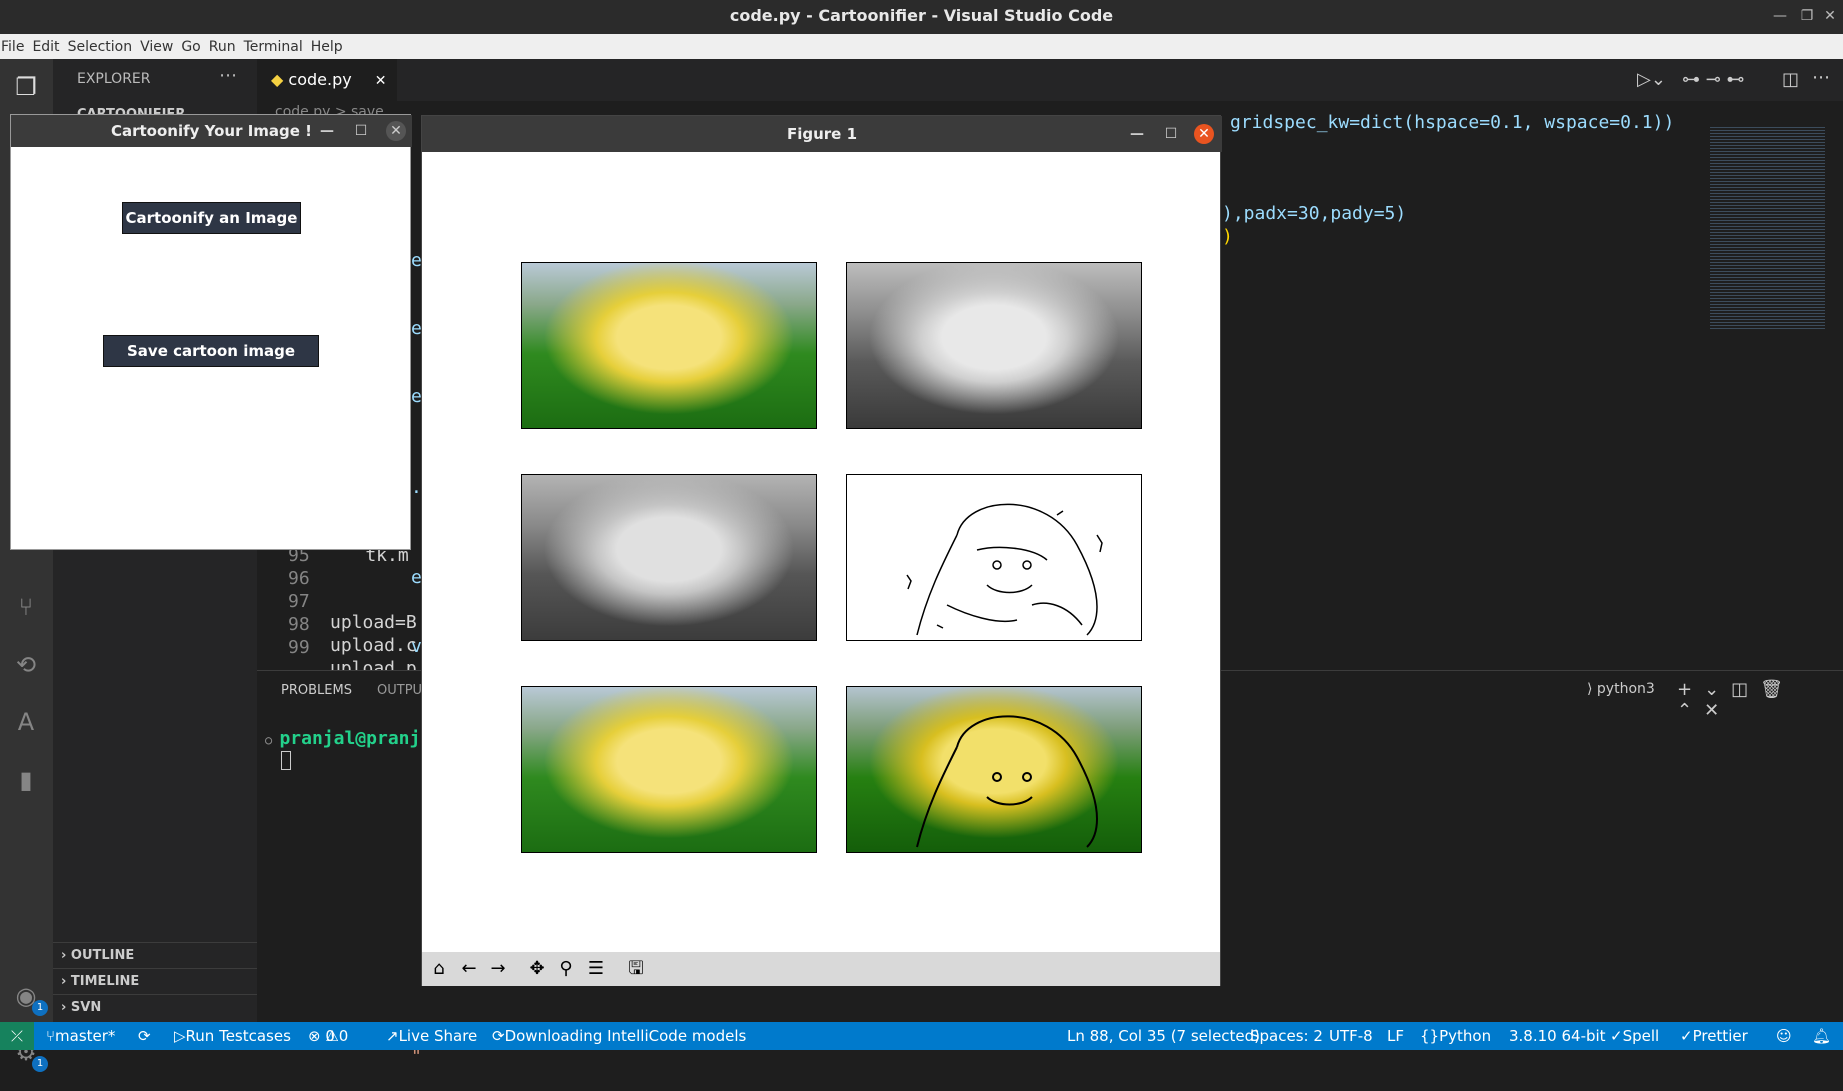 The image size is (1843, 1091). I want to click on prettier-status: ✓ Prettier, so click(1714, 1036).